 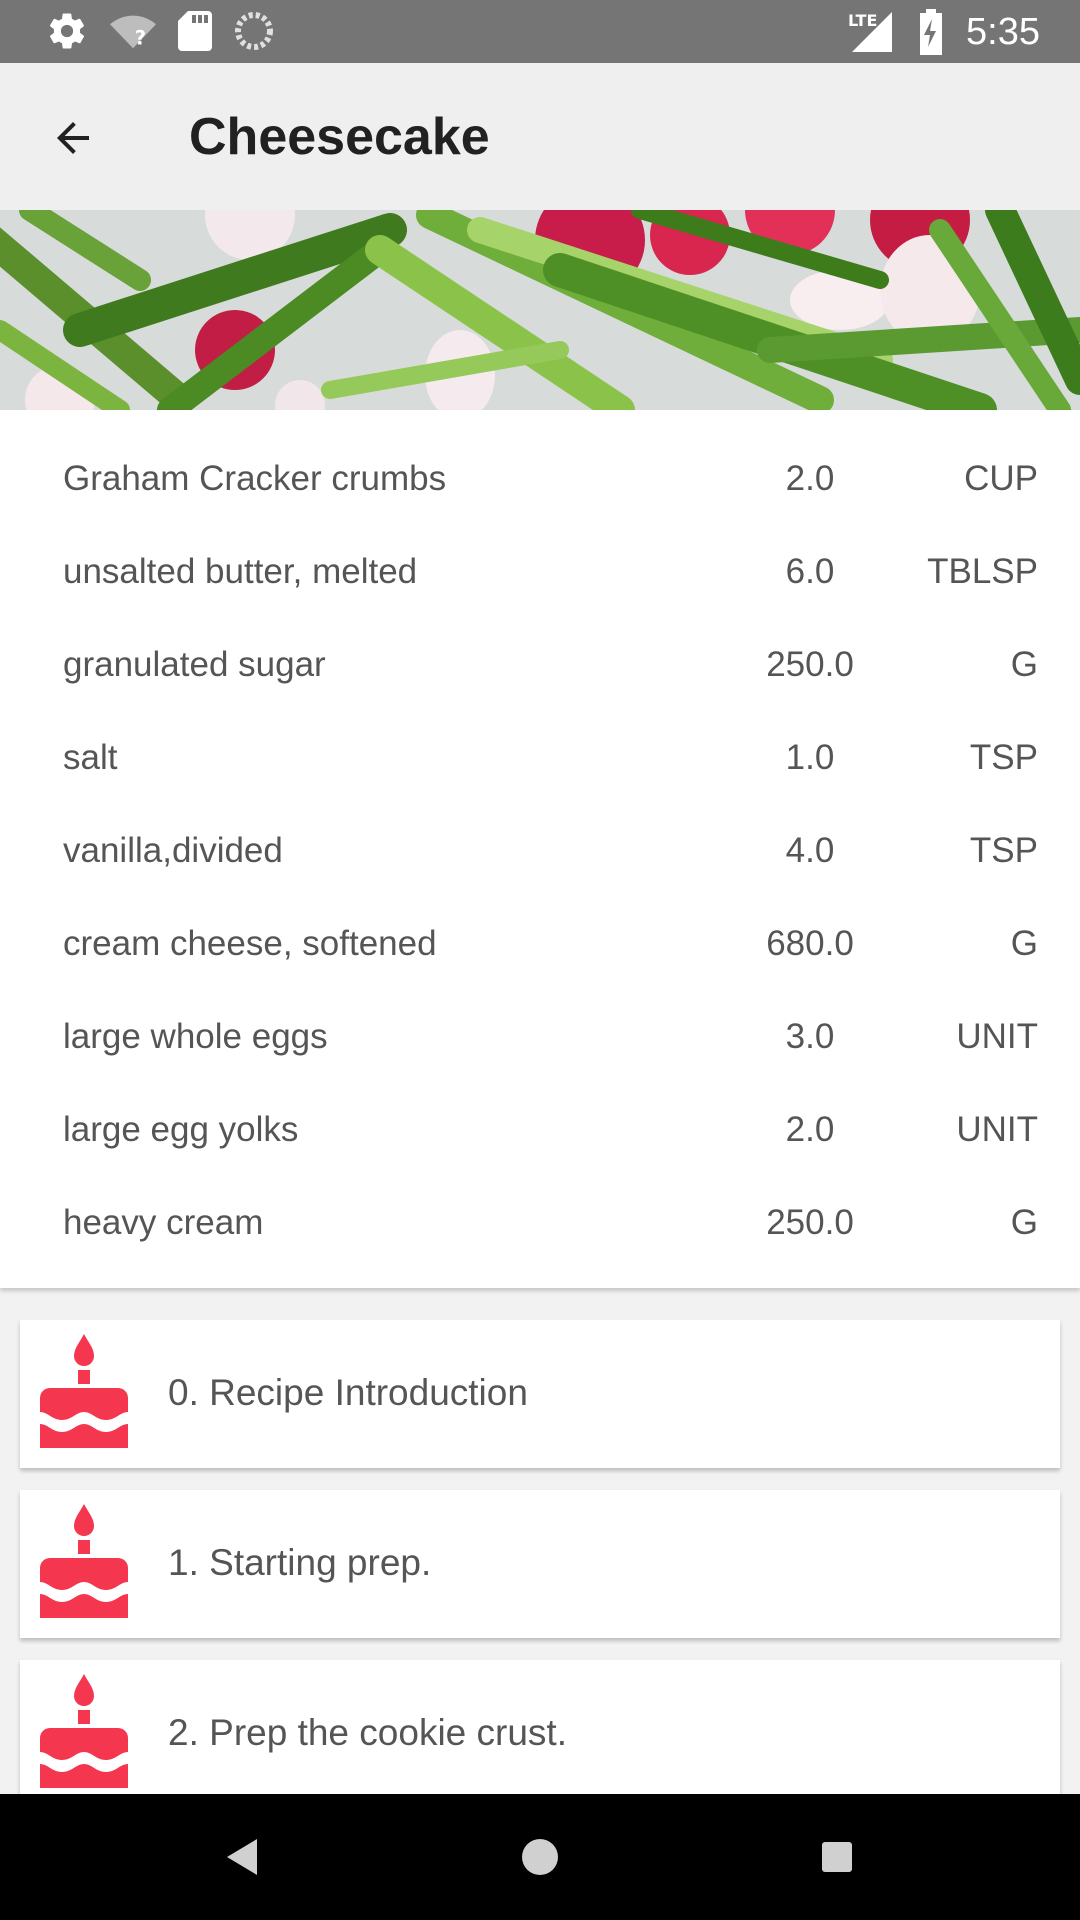 I want to click on back-triangle-icon, so click(x=242, y=1857).